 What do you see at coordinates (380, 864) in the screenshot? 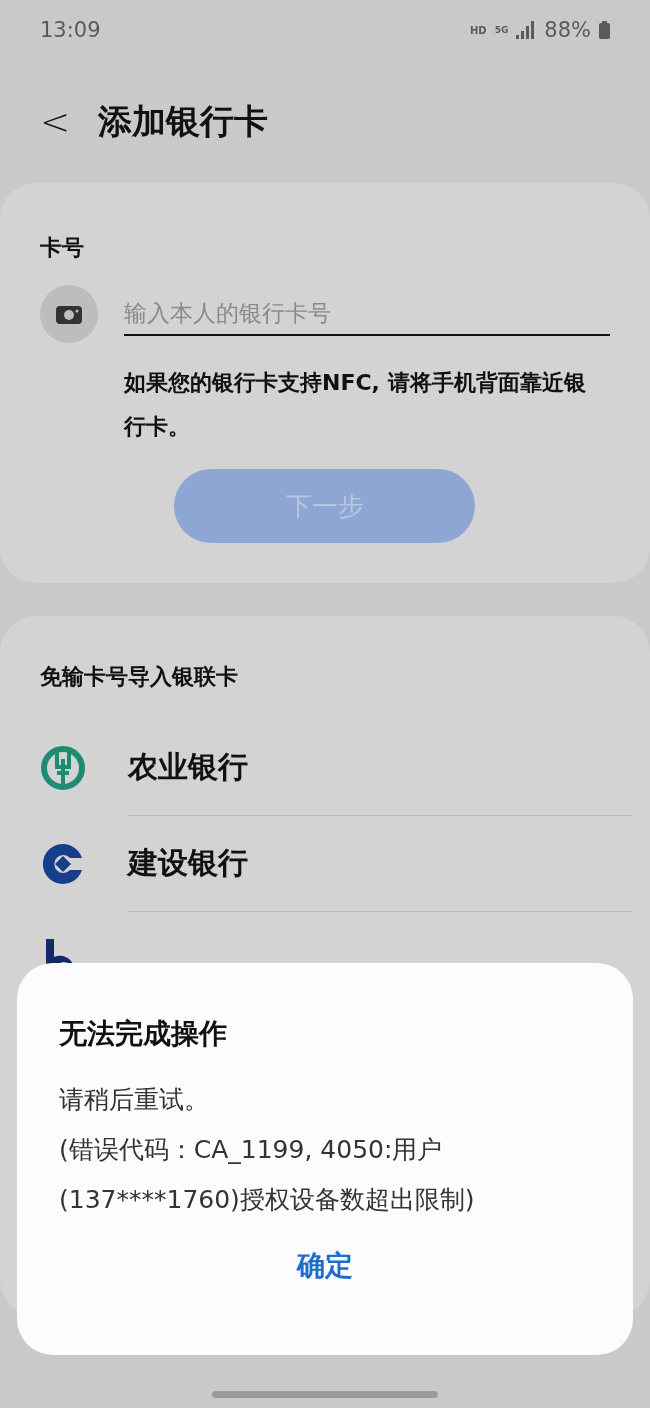
I see `bank-name: 建设银行` at bounding box center [380, 864].